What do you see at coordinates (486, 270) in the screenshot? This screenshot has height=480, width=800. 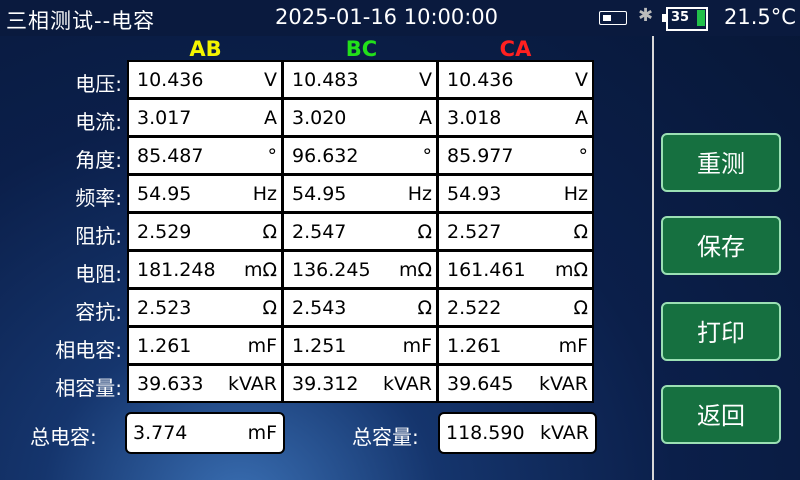 I see `cell-value: 161.461` at bounding box center [486, 270].